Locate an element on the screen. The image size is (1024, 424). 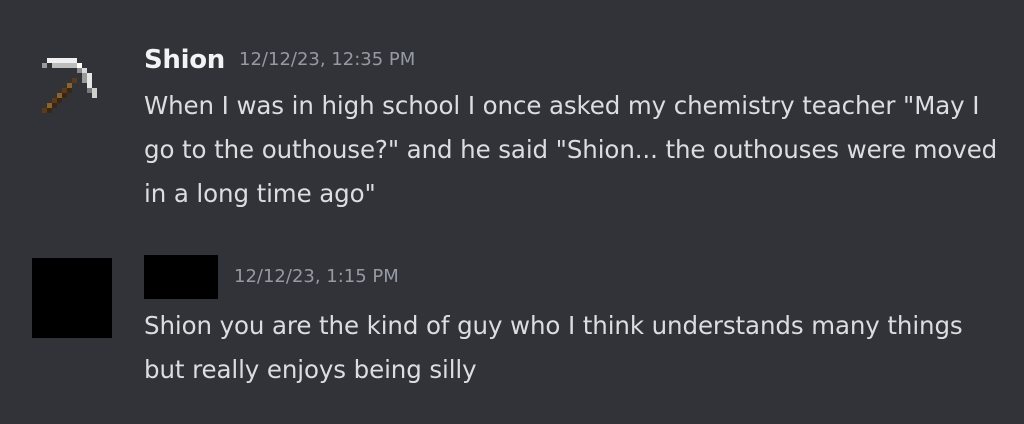
timestamp: 12/12/23, 1:15 PM is located at coordinates (316, 277).